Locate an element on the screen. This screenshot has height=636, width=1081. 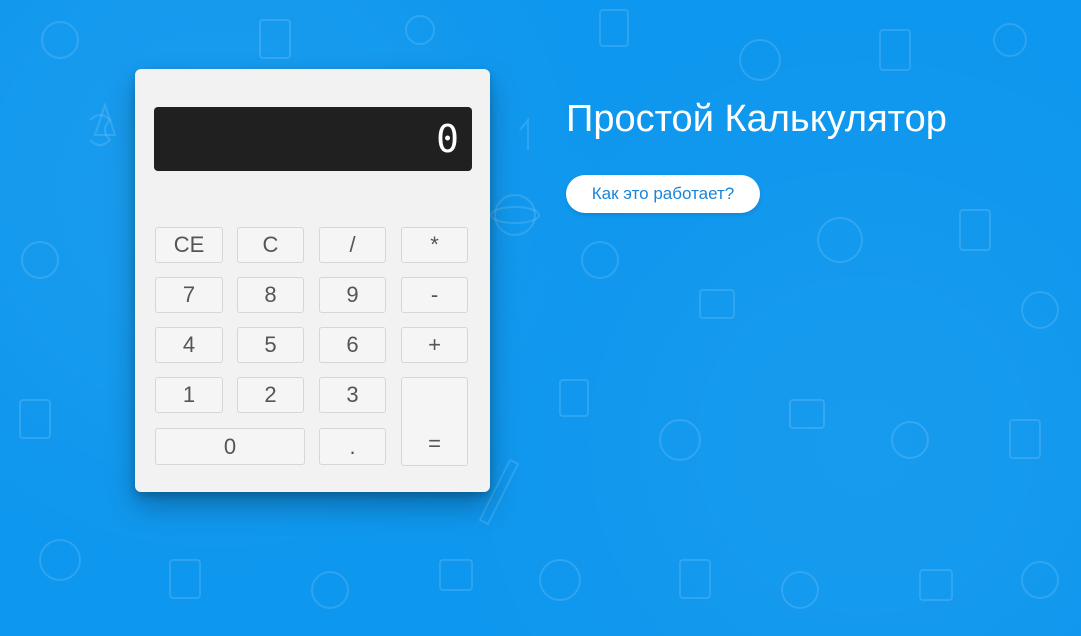
clear-button: C is located at coordinates (270, 245).